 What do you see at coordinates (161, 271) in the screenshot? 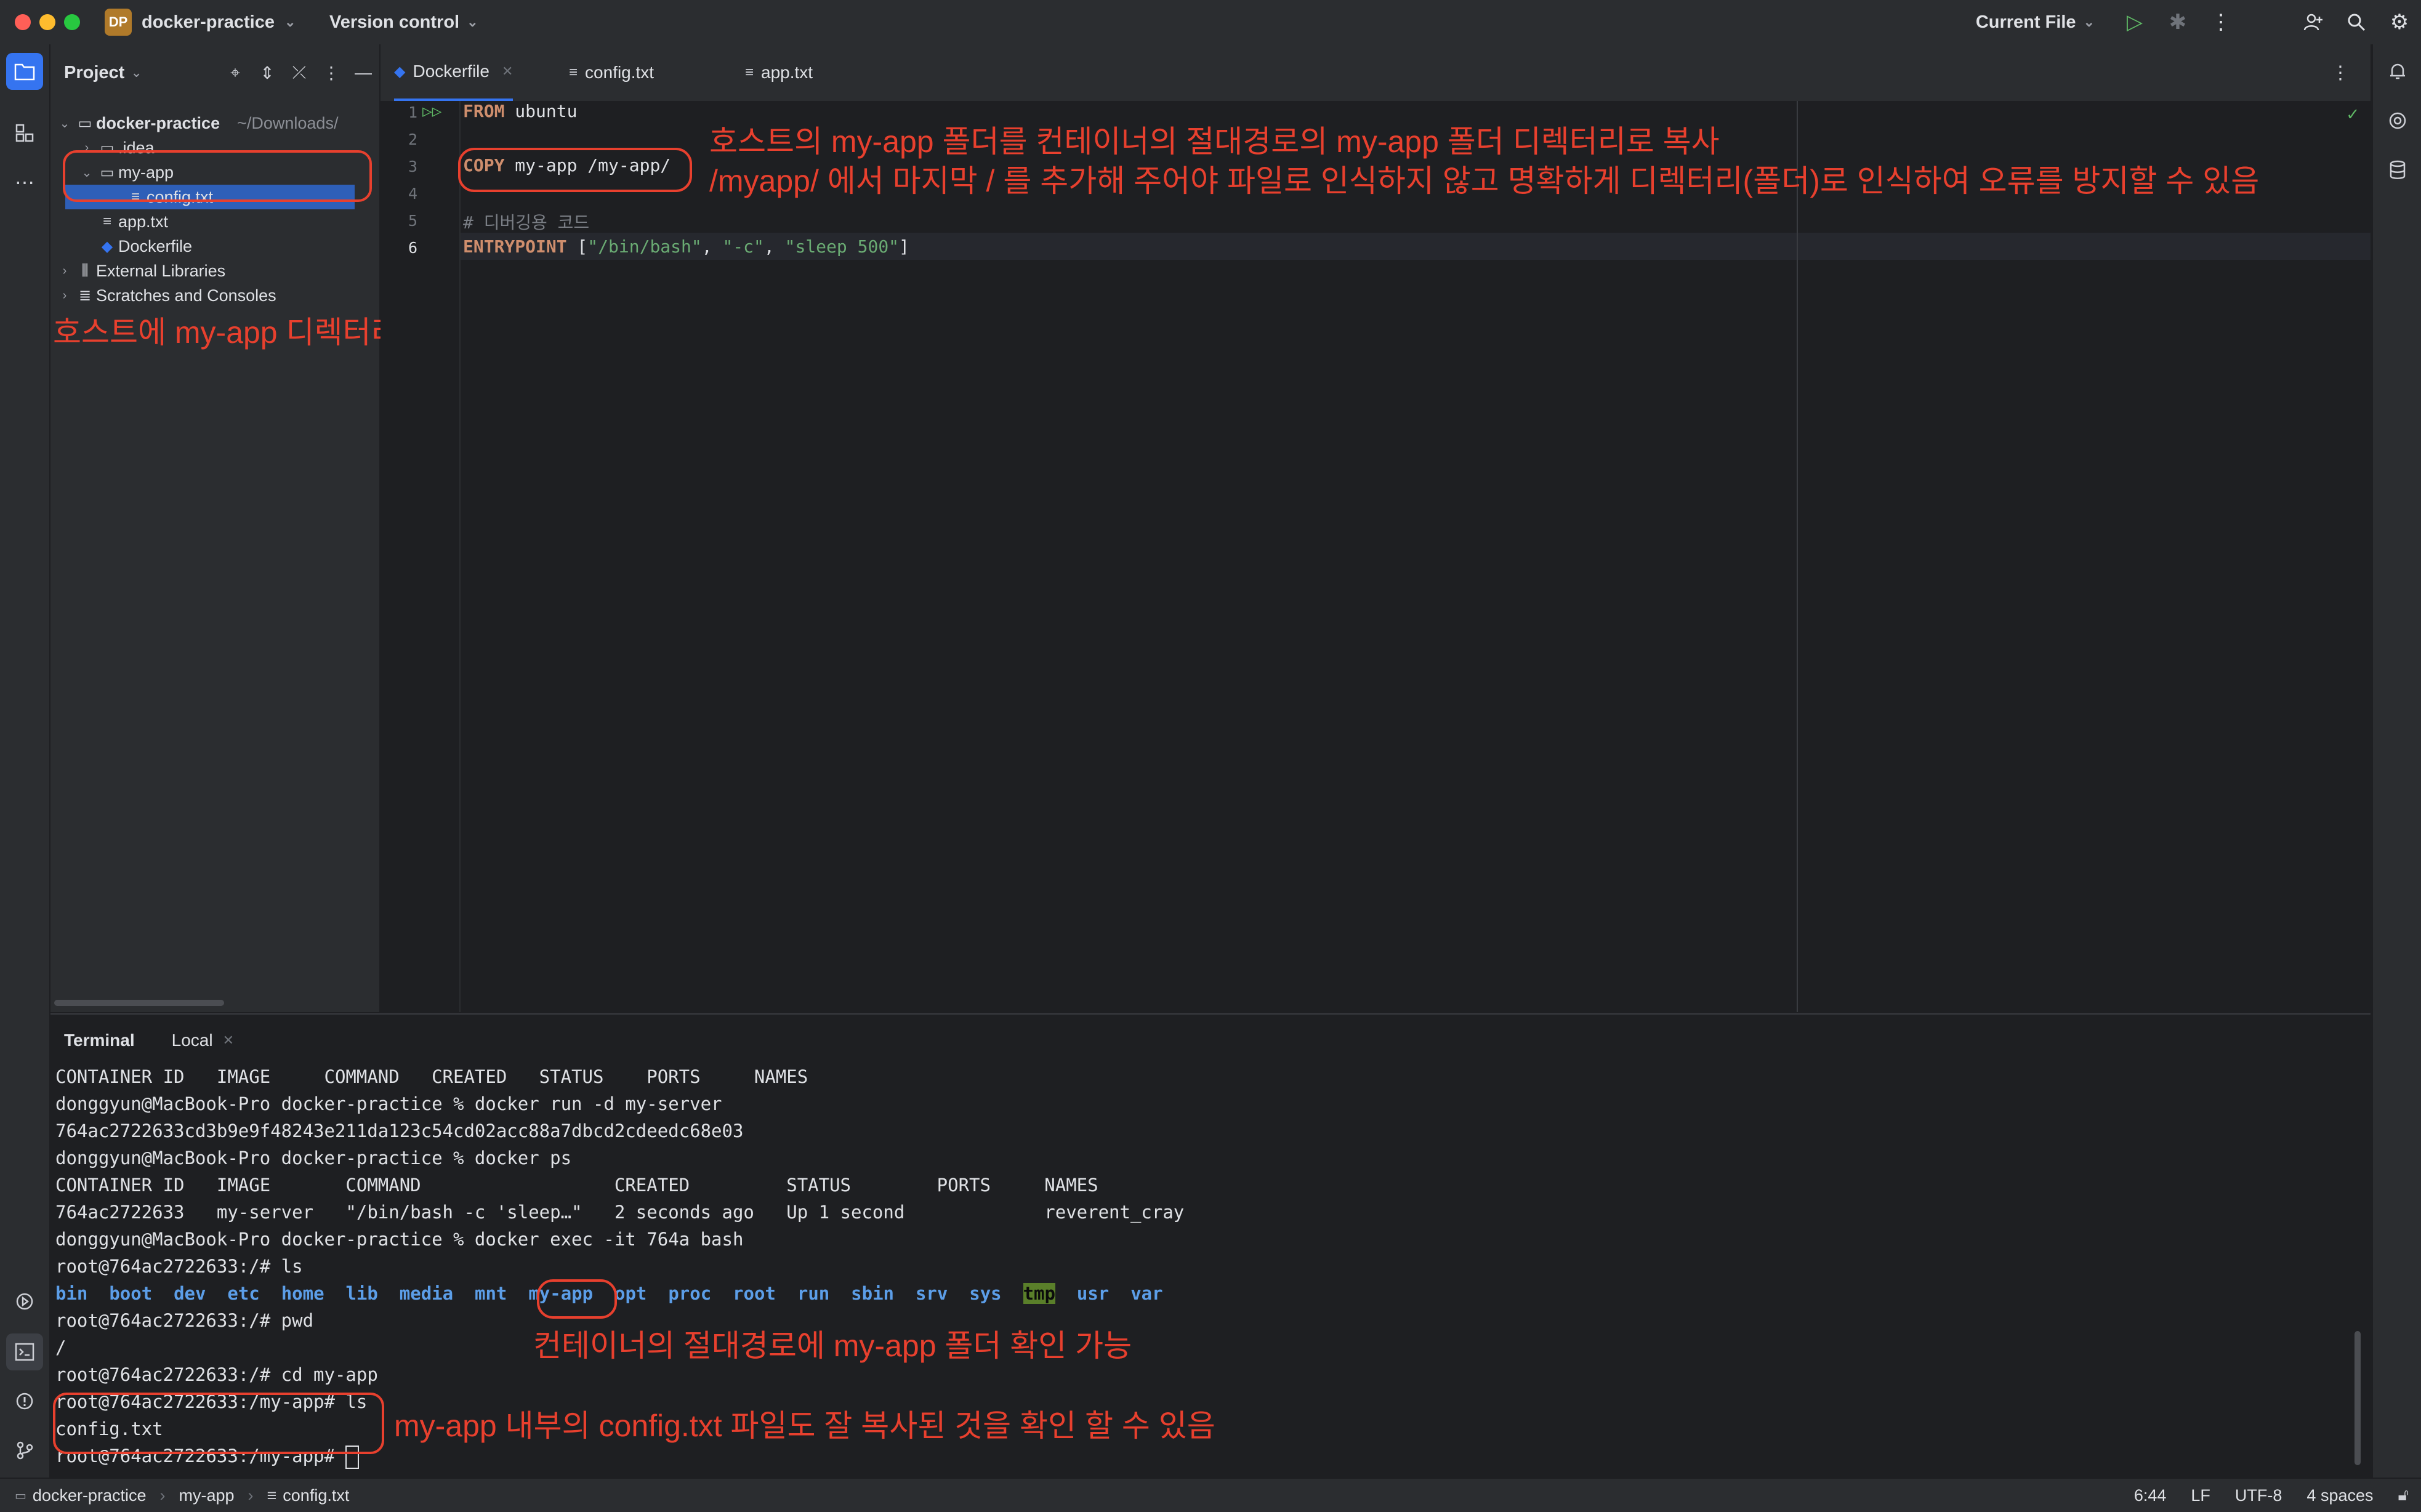
I see `tree-item-label: External Libraries` at bounding box center [161, 271].